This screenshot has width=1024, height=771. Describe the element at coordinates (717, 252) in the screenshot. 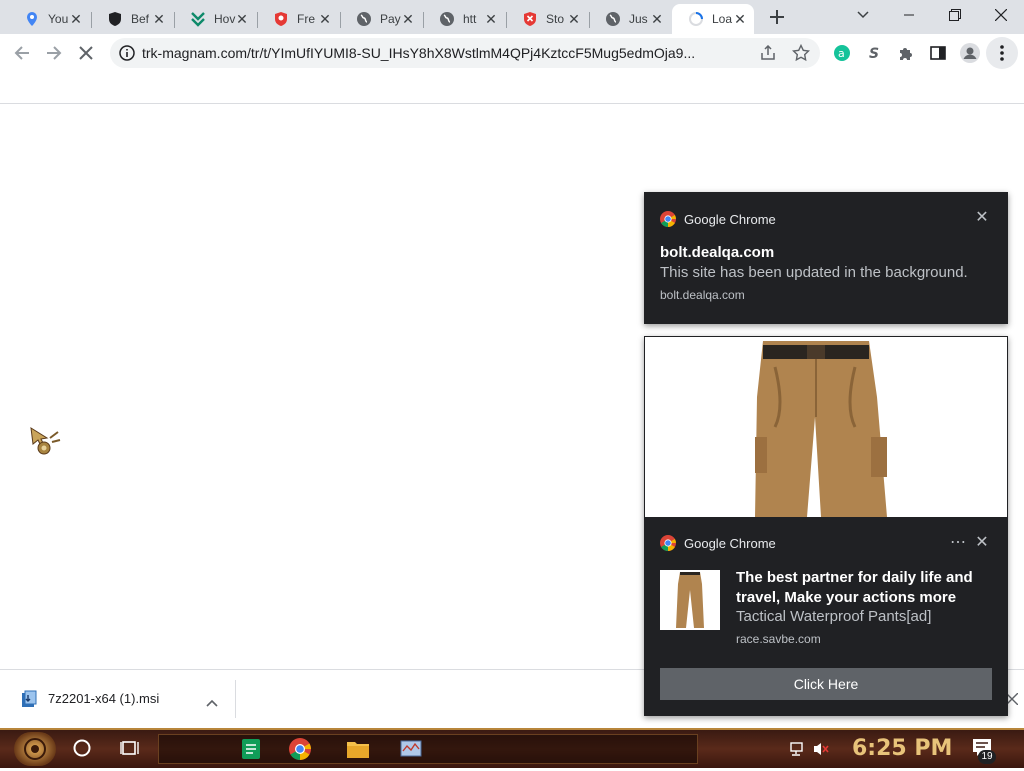

I see `notification-title: bolt.dealqa.com` at that location.